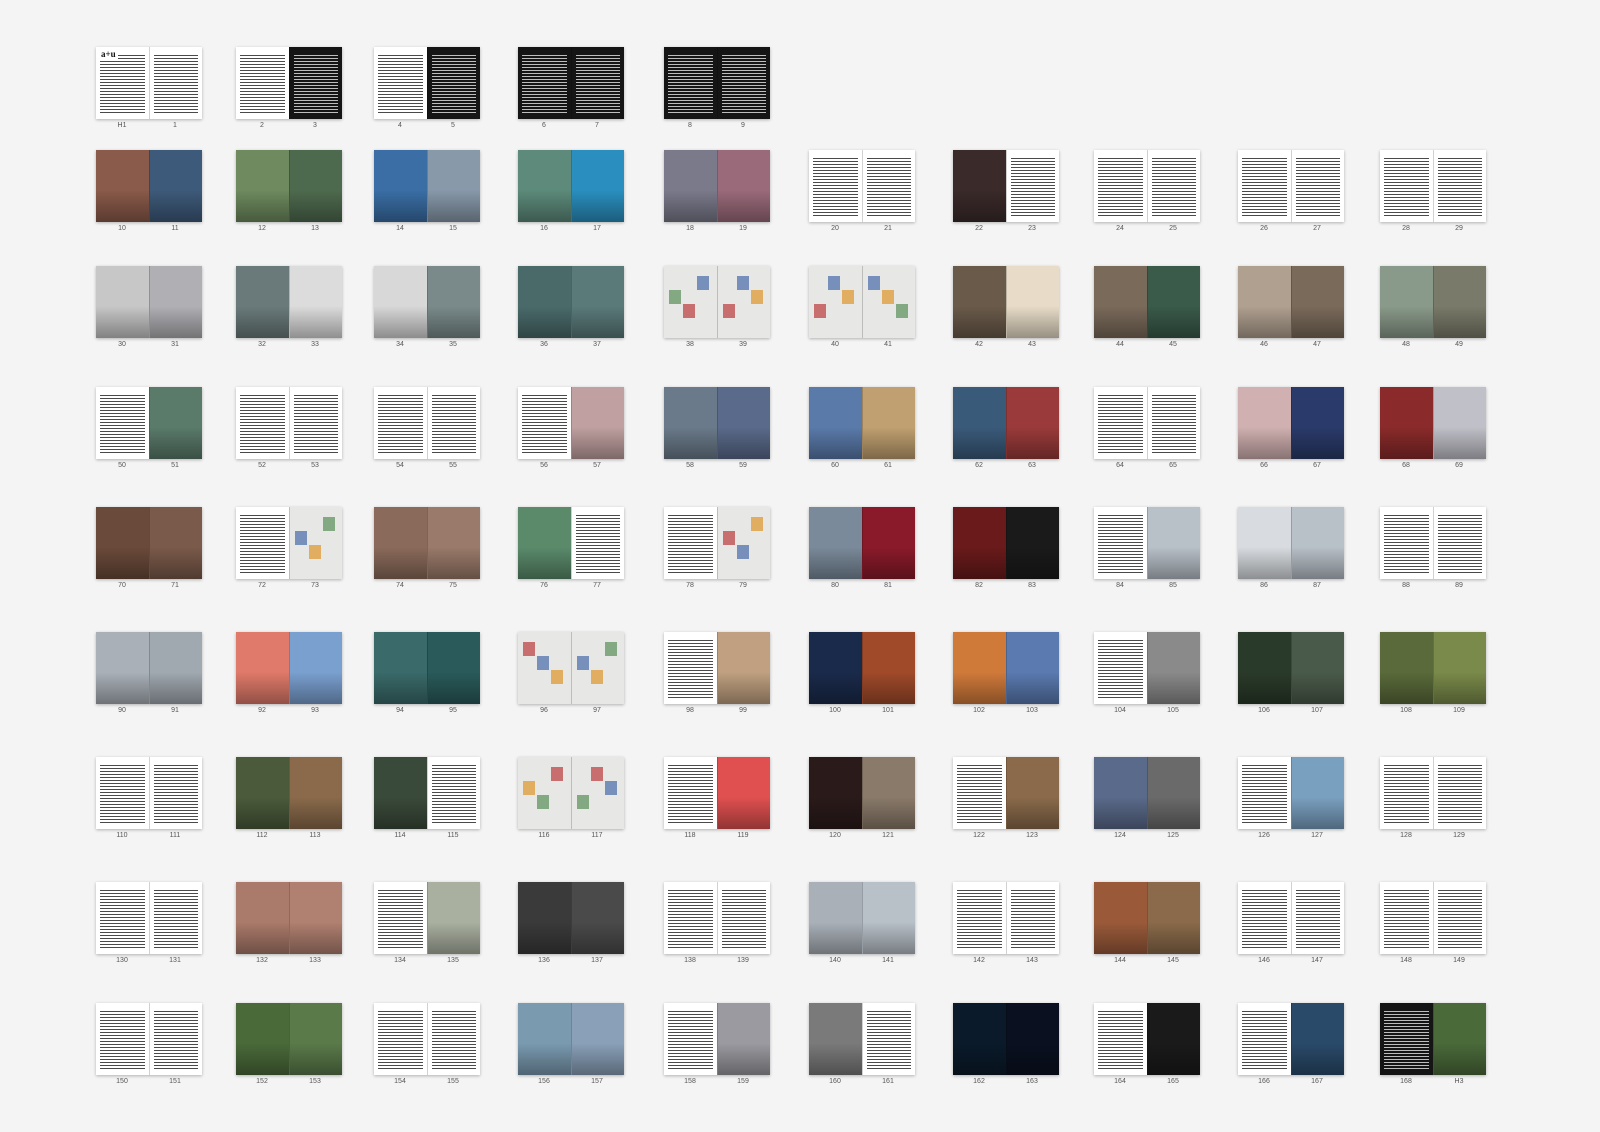 Image resolution: width=1600 pixels, height=1132 pixels. Describe the element at coordinates (1032, 710) in the screenshot. I see `page-number-label: 103` at that location.